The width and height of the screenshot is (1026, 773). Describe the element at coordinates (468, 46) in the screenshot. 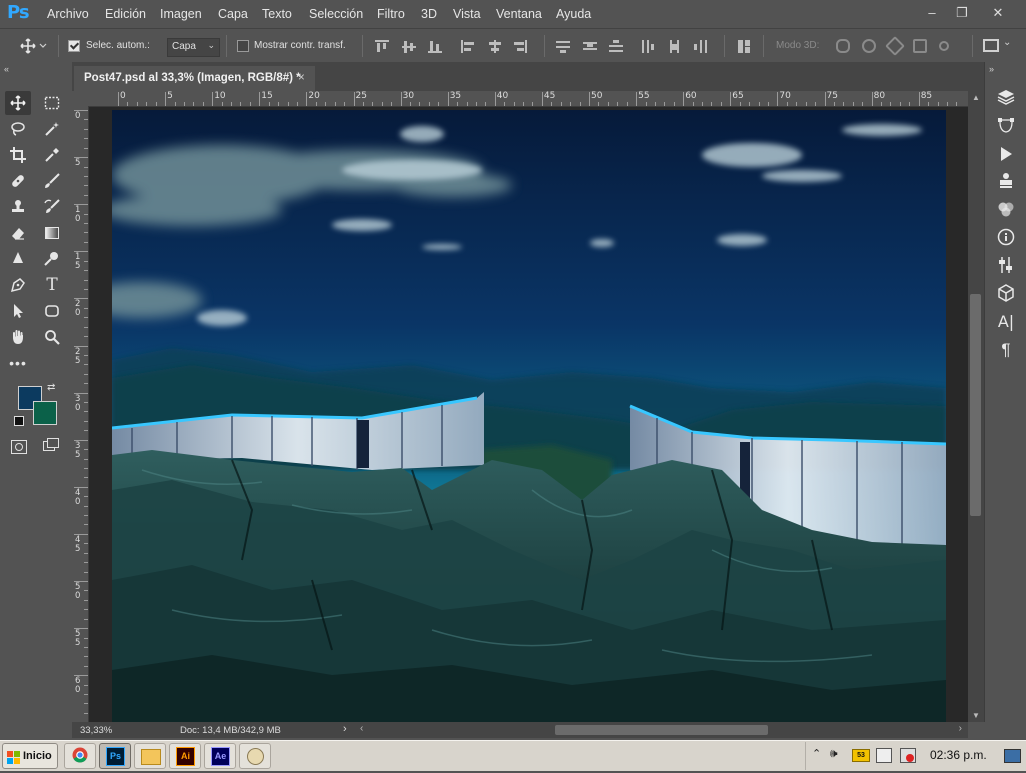

I see `align-left-icon` at that location.